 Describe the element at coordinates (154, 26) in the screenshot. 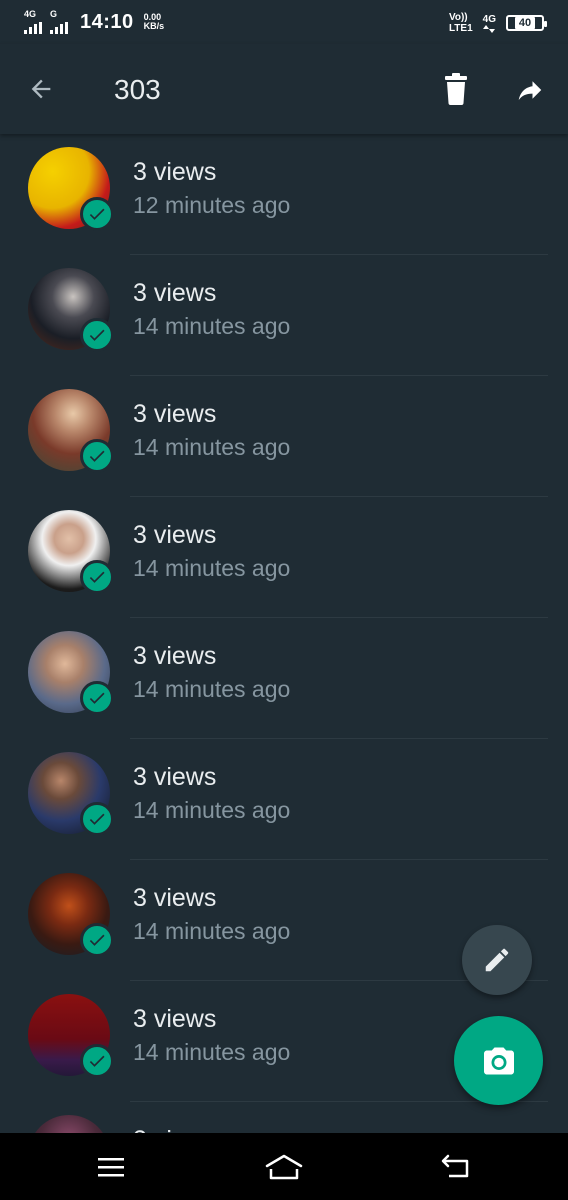

I see `net-speed-unit: KB/s` at that location.